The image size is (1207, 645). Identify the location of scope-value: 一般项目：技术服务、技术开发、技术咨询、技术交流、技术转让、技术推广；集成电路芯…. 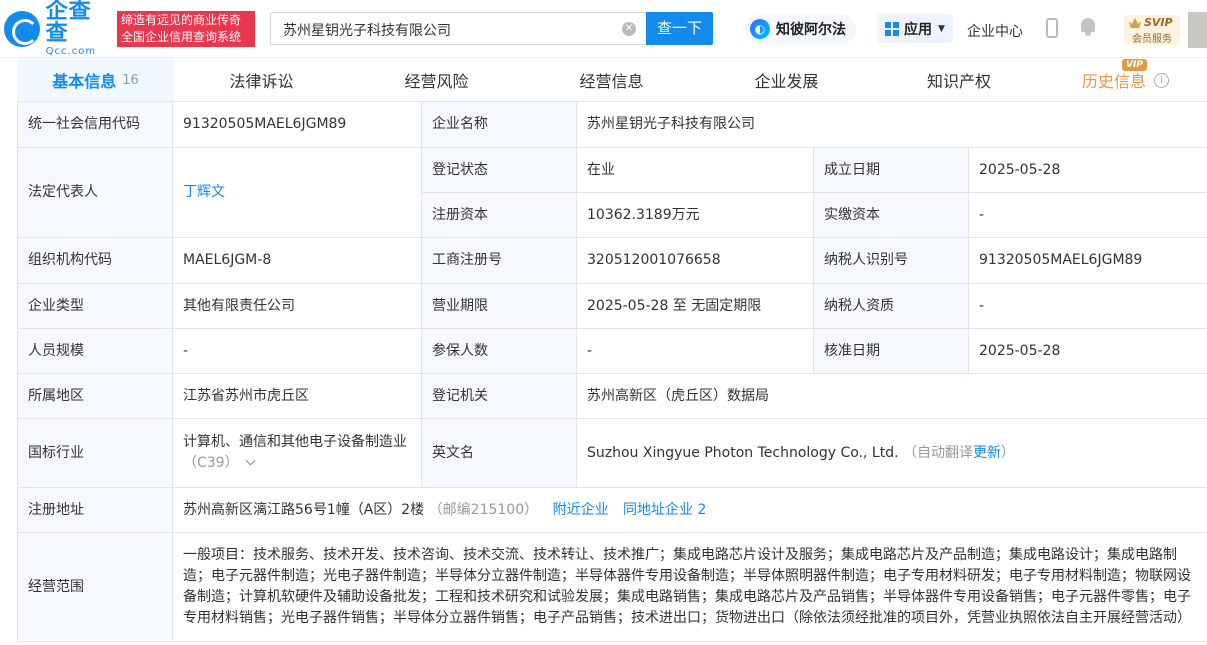
(689, 587).